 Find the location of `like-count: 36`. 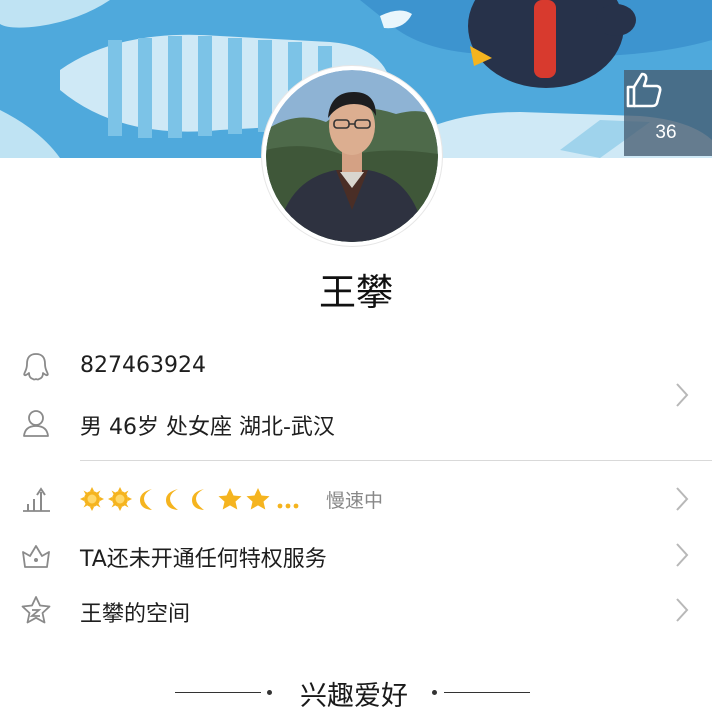

like-count: 36 is located at coordinates (666, 132).